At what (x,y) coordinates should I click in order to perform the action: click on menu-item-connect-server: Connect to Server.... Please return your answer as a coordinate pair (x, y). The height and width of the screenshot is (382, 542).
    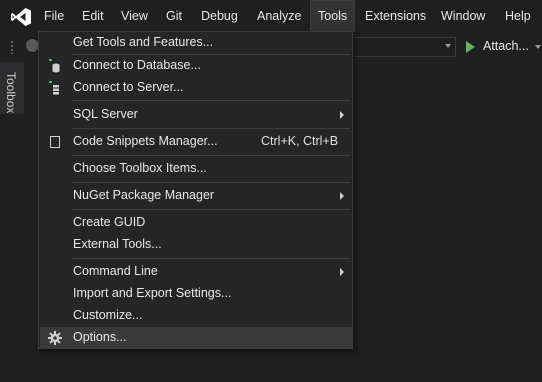
    Looking at the image, I should click on (196, 87).